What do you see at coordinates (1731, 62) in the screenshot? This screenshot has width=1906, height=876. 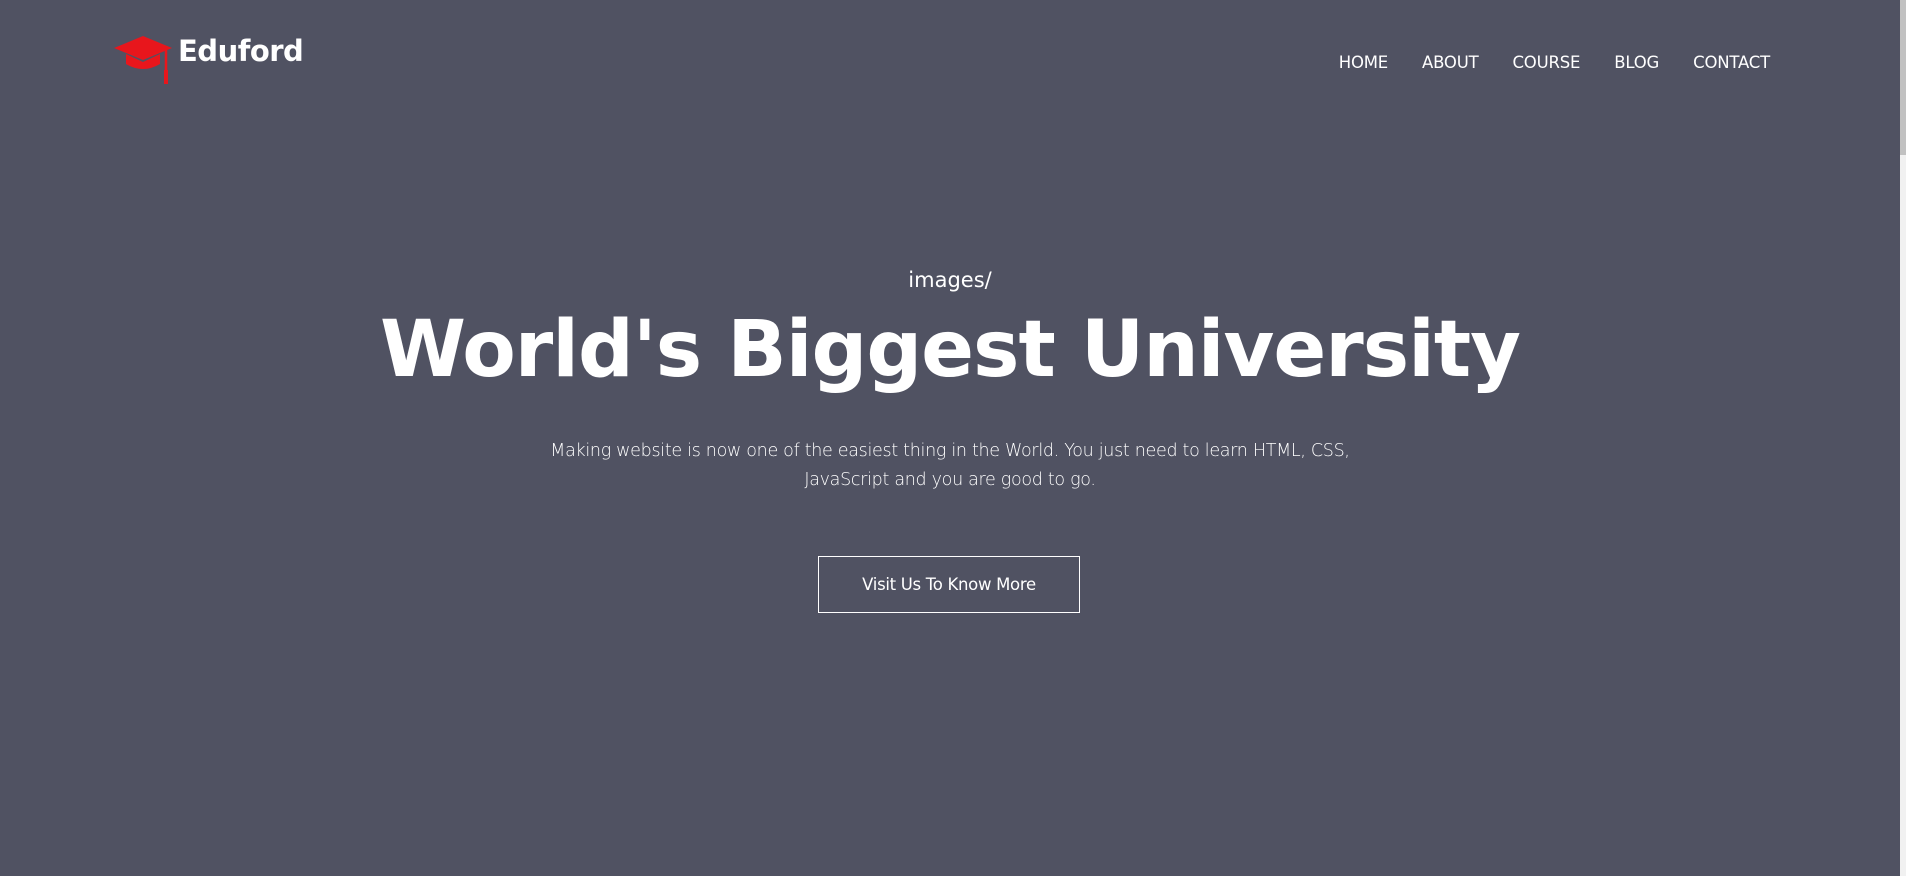 I see `nav-item-contact: CONTACT` at bounding box center [1731, 62].